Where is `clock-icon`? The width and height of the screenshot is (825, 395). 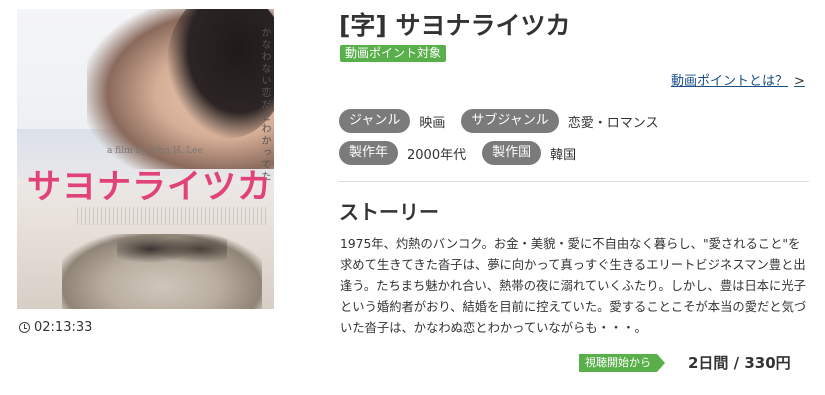 clock-icon is located at coordinates (24, 327).